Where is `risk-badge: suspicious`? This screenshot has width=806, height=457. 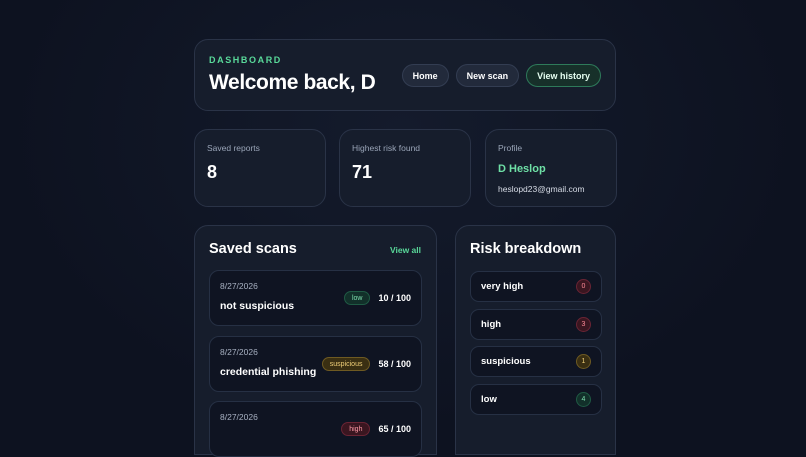
risk-badge: suspicious is located at coordinates (346, 364).